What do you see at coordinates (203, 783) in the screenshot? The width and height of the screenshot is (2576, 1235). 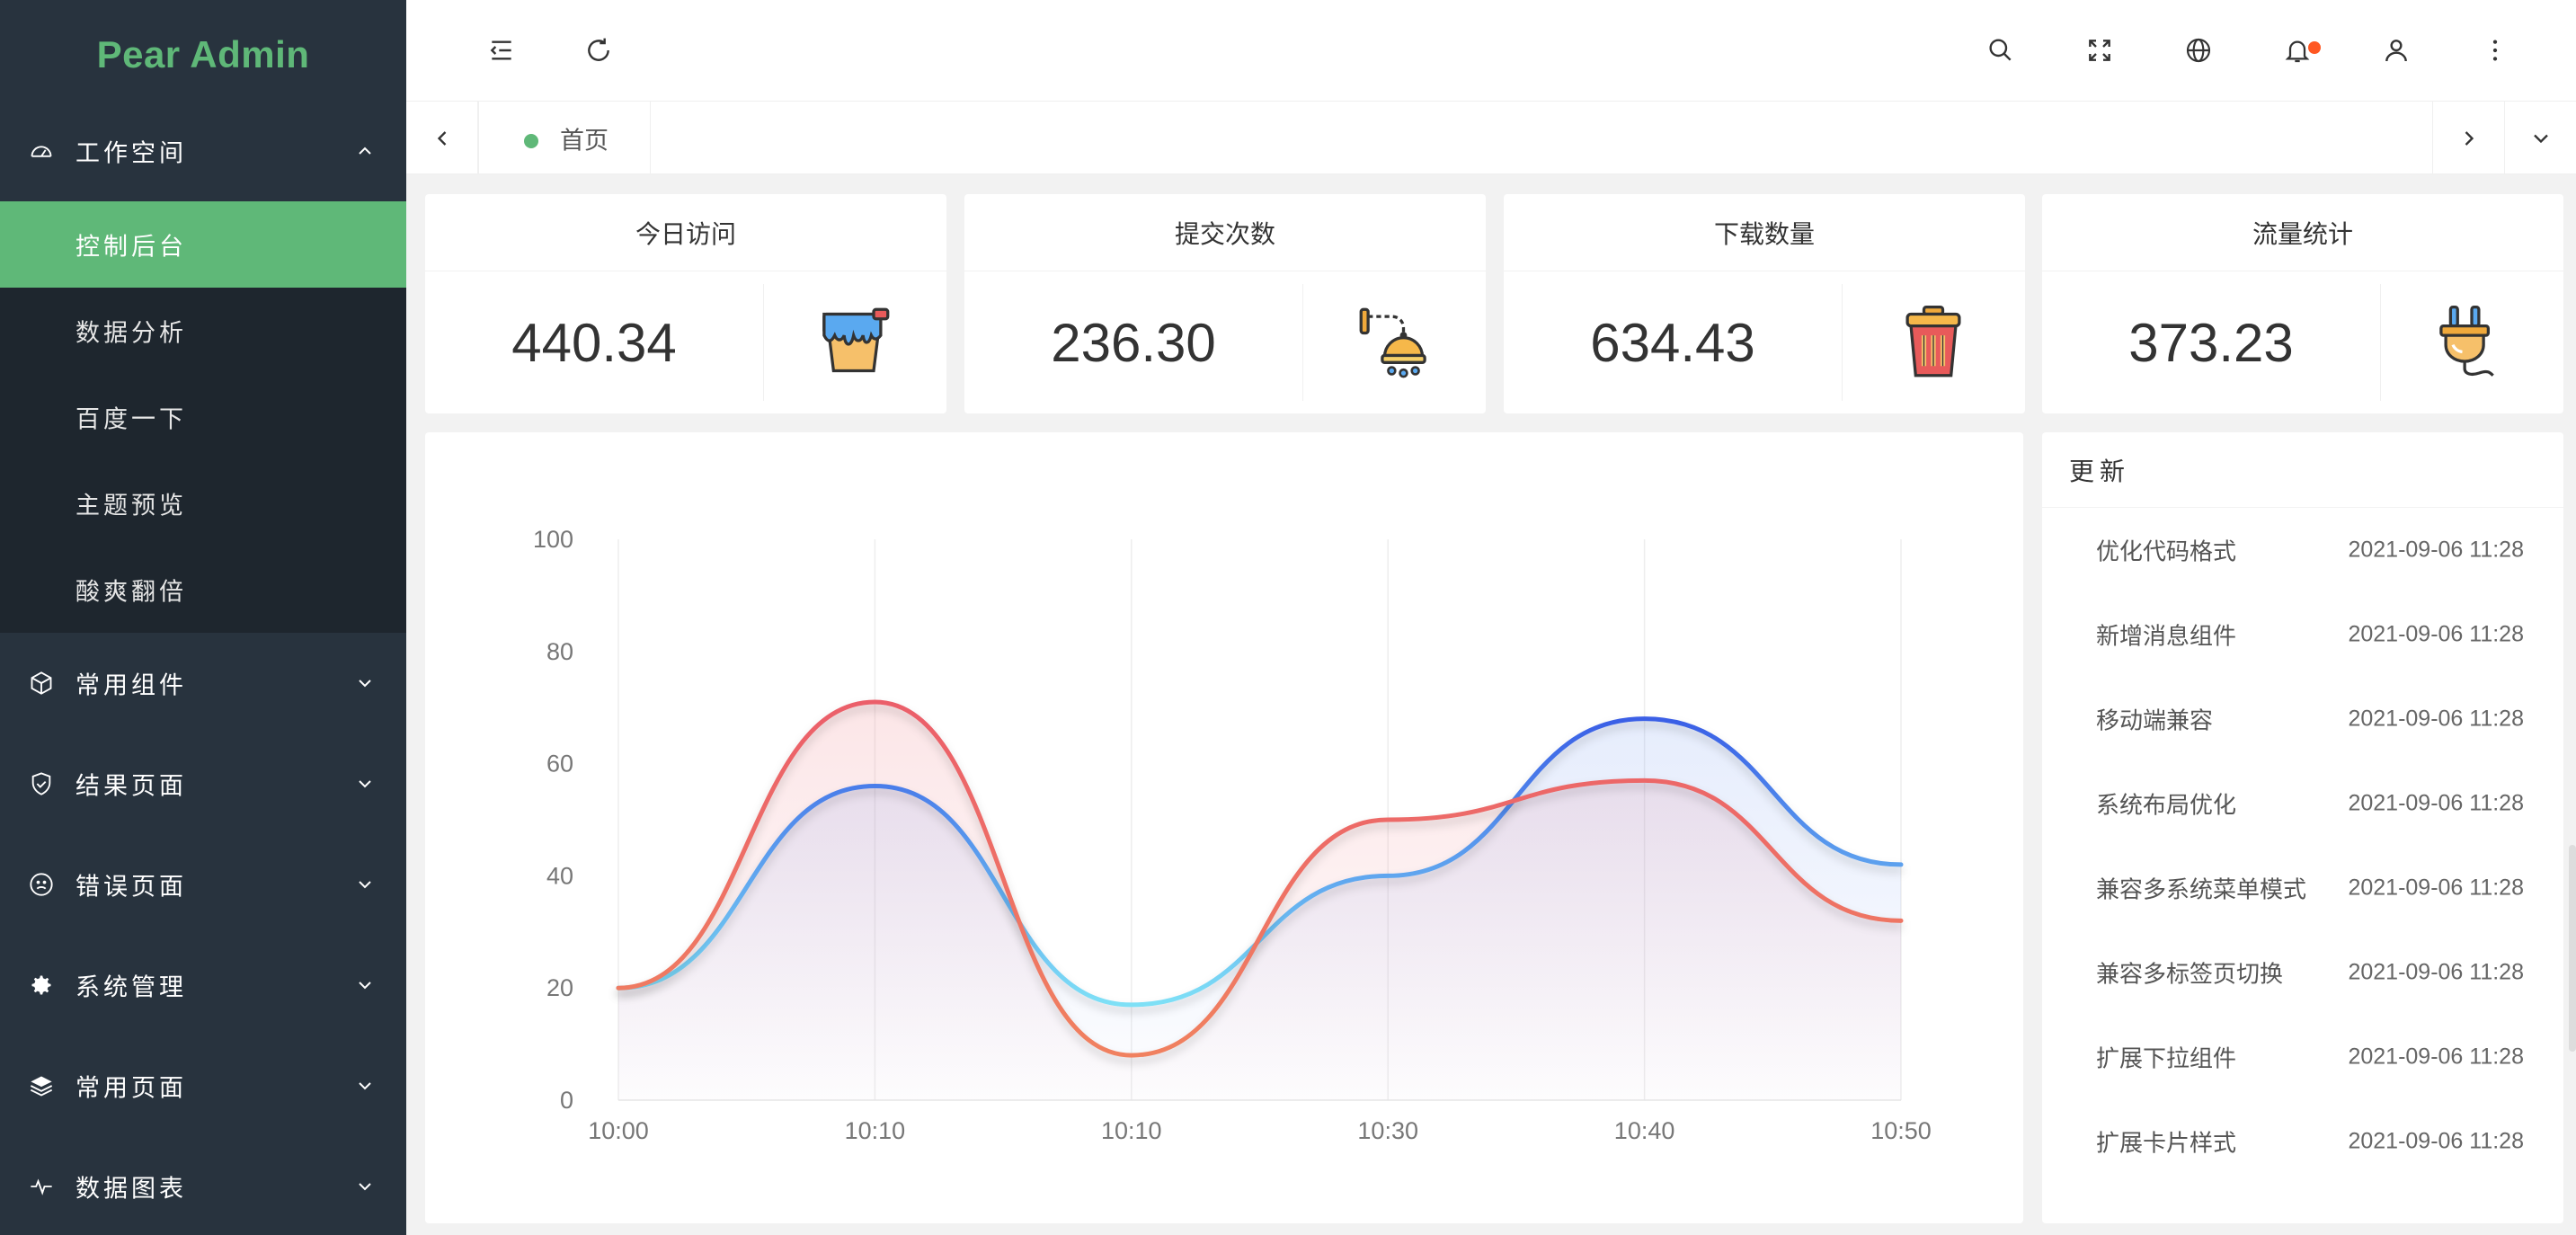 I see `sidebar-section-results: 结果页面` at bounding box center [203, 783].